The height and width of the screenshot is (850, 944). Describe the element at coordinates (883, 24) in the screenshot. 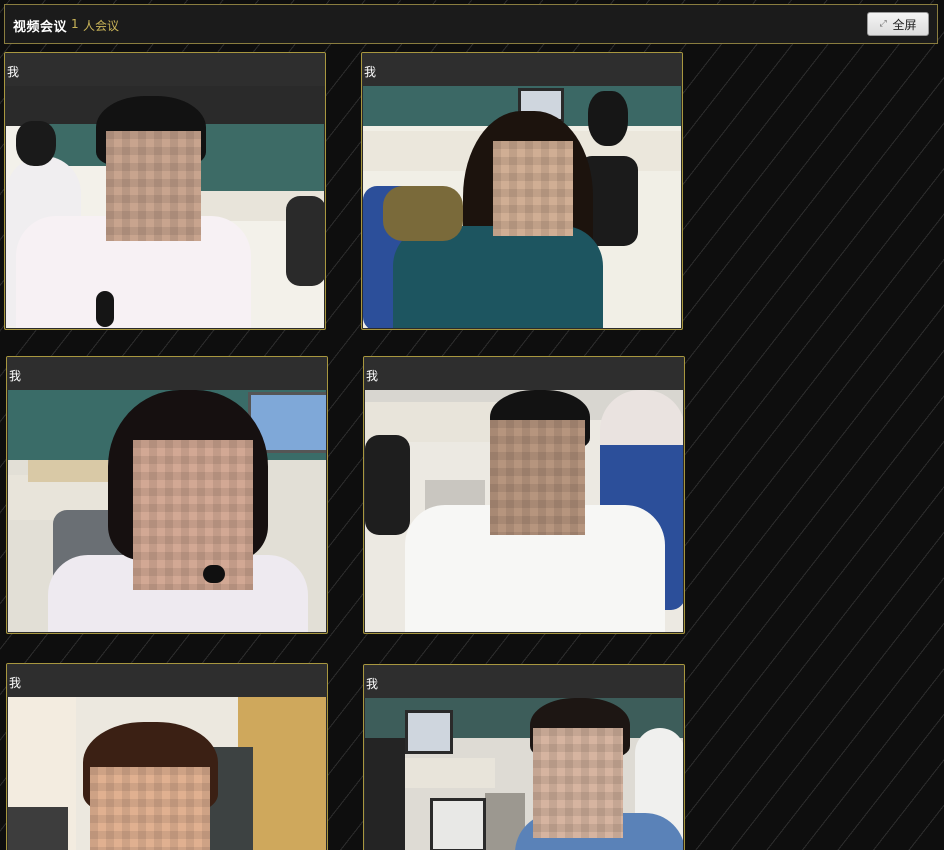

I see `expand-icon: ⤢` at that location.